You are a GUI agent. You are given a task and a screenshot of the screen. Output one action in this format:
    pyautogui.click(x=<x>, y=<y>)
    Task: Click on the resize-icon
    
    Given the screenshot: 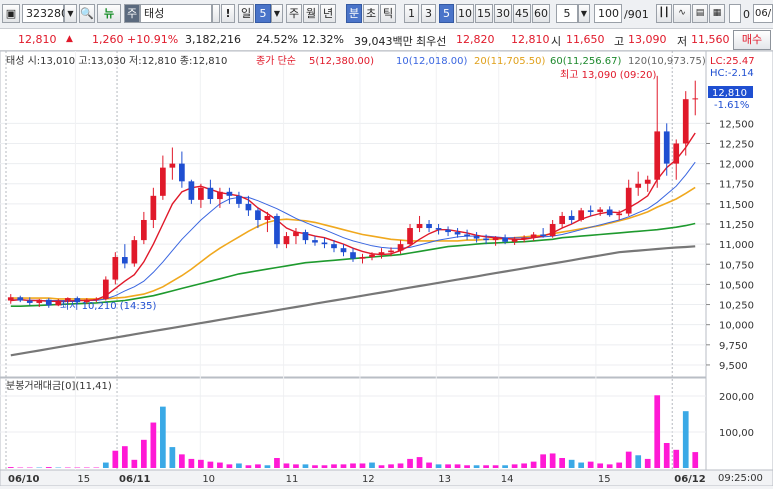 What is the action you would take?
    pyautogui.click(x=216, y=13)
    